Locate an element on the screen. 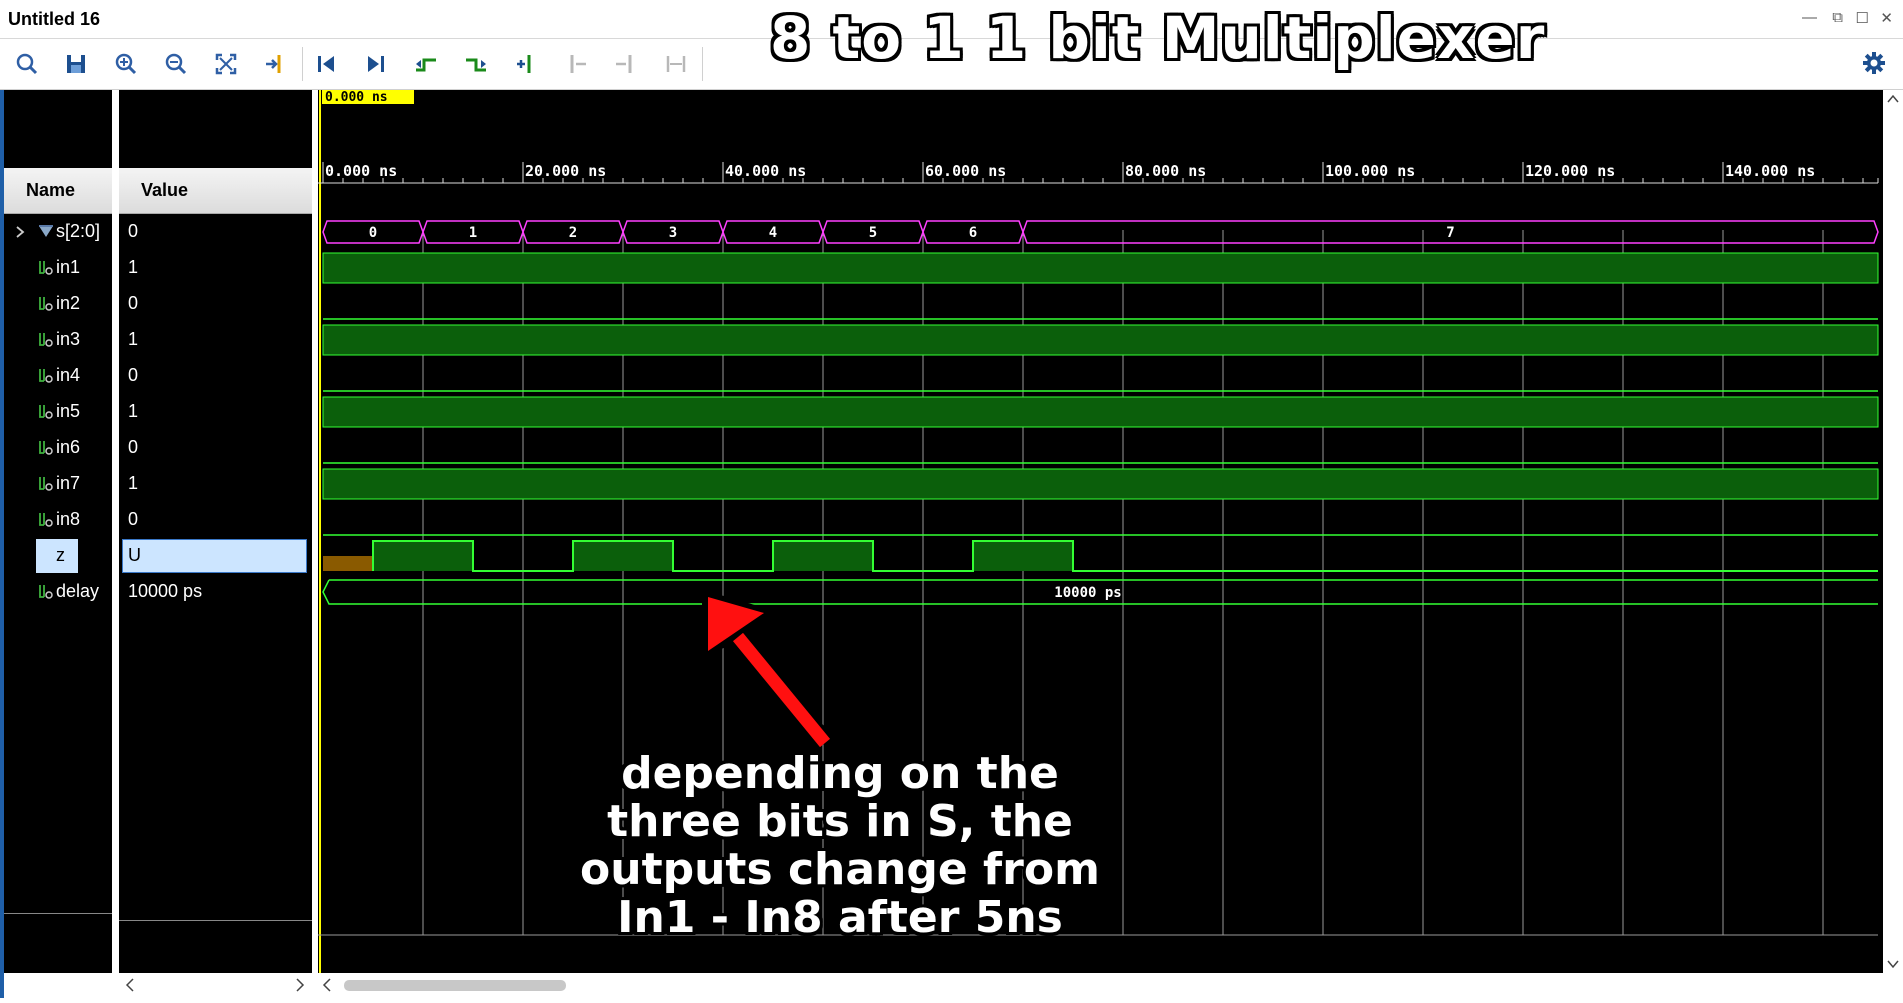 This screenshot has width=1903, height=1003. zoom-out-icon is located at coordinates (176, 64).